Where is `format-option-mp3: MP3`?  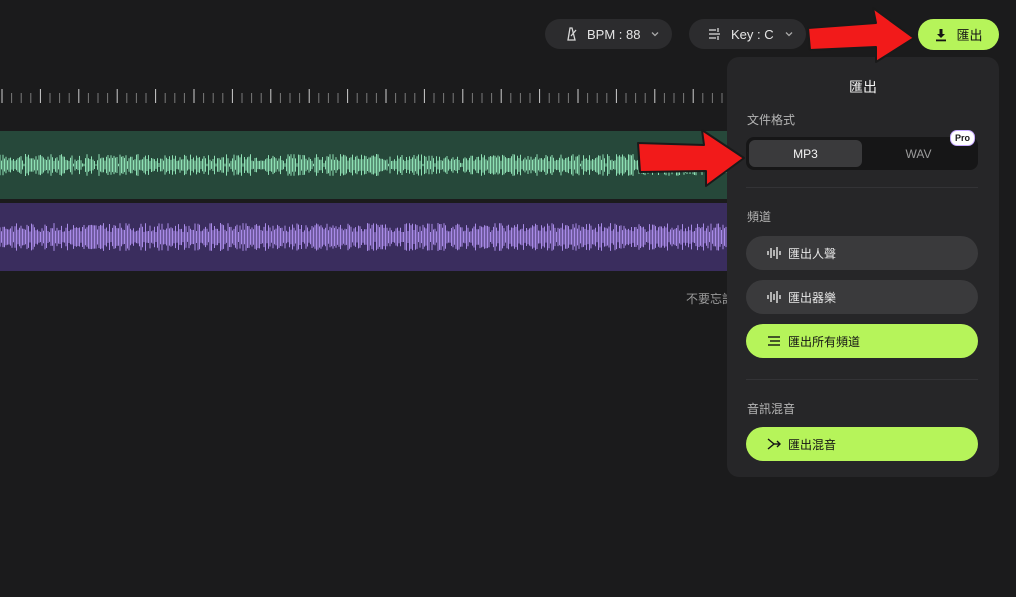
format-option-mp3: MP3 is located at coordinates (805, 153).